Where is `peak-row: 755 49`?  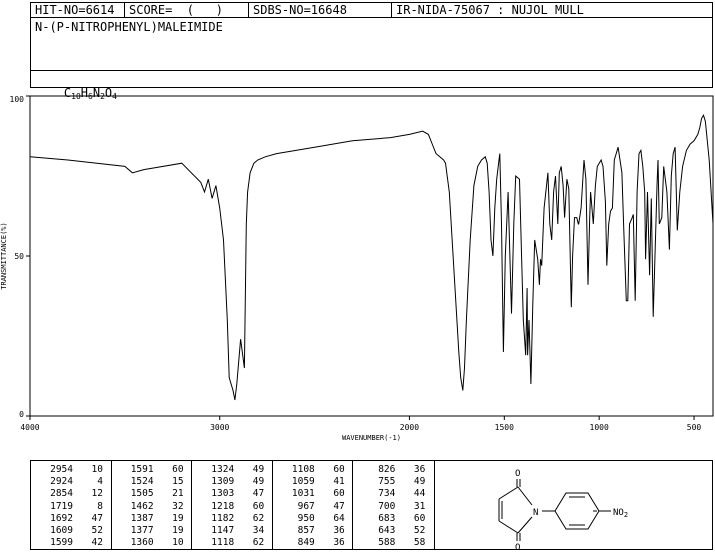
peak-row: 755 49 is located at coordinates (393, 482).